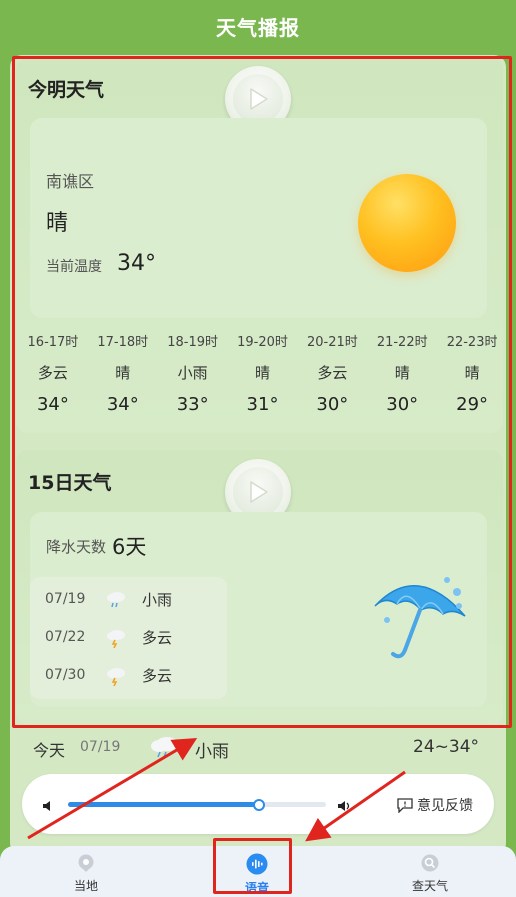 The height and width of the screenshot is (897, 516). I want to click on hour-item: 16-17时 多云 34°, so click(53, 377).